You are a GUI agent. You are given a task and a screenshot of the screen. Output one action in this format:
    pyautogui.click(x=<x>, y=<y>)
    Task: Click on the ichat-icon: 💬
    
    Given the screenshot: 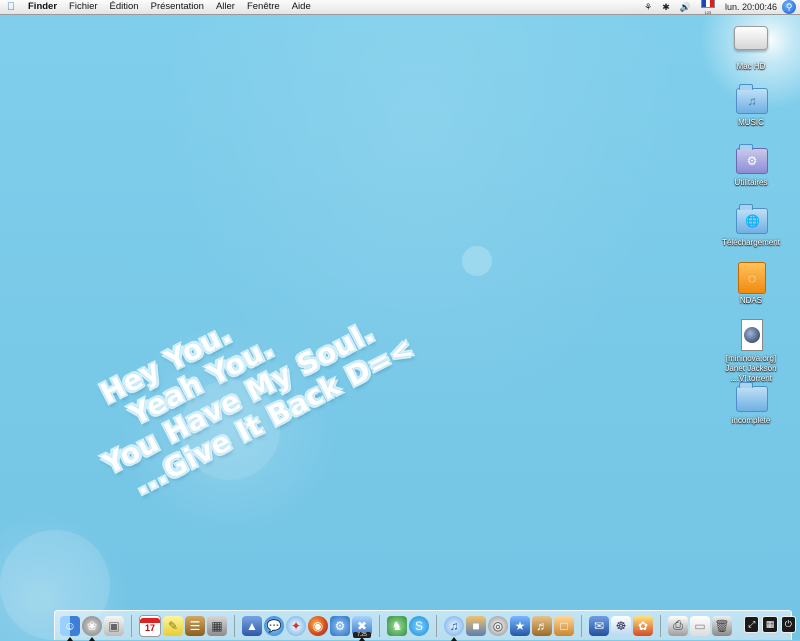 What is the action you would take?
    pyautogui.click(x=274, y=625)
    